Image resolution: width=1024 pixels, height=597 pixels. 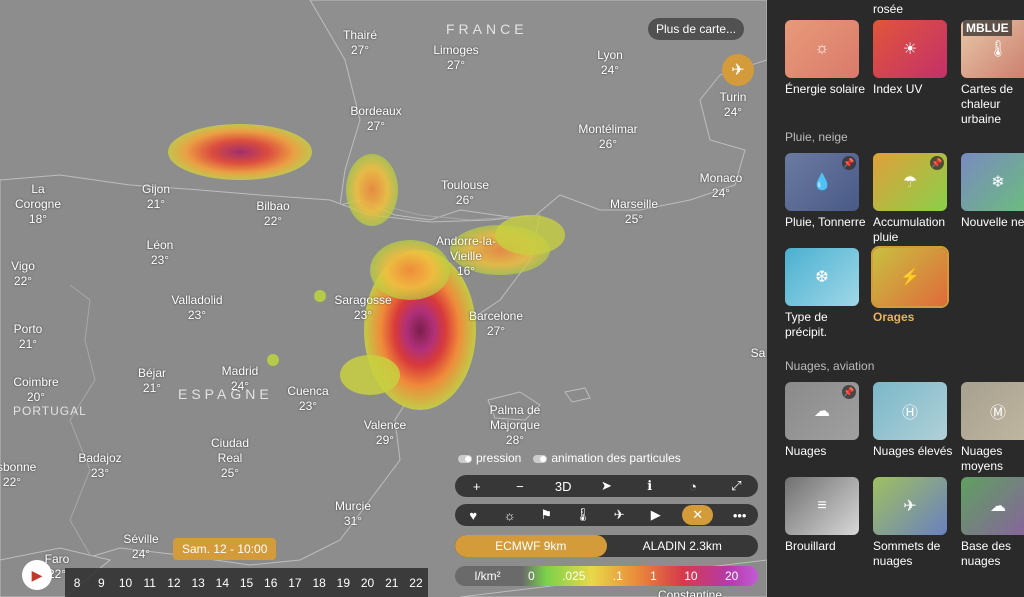 What do you see at coordinates (825, 222) in the screenshot?
I see `layer-tile-label: Pluie, Tonnerre` at bounding box center [825, 222].